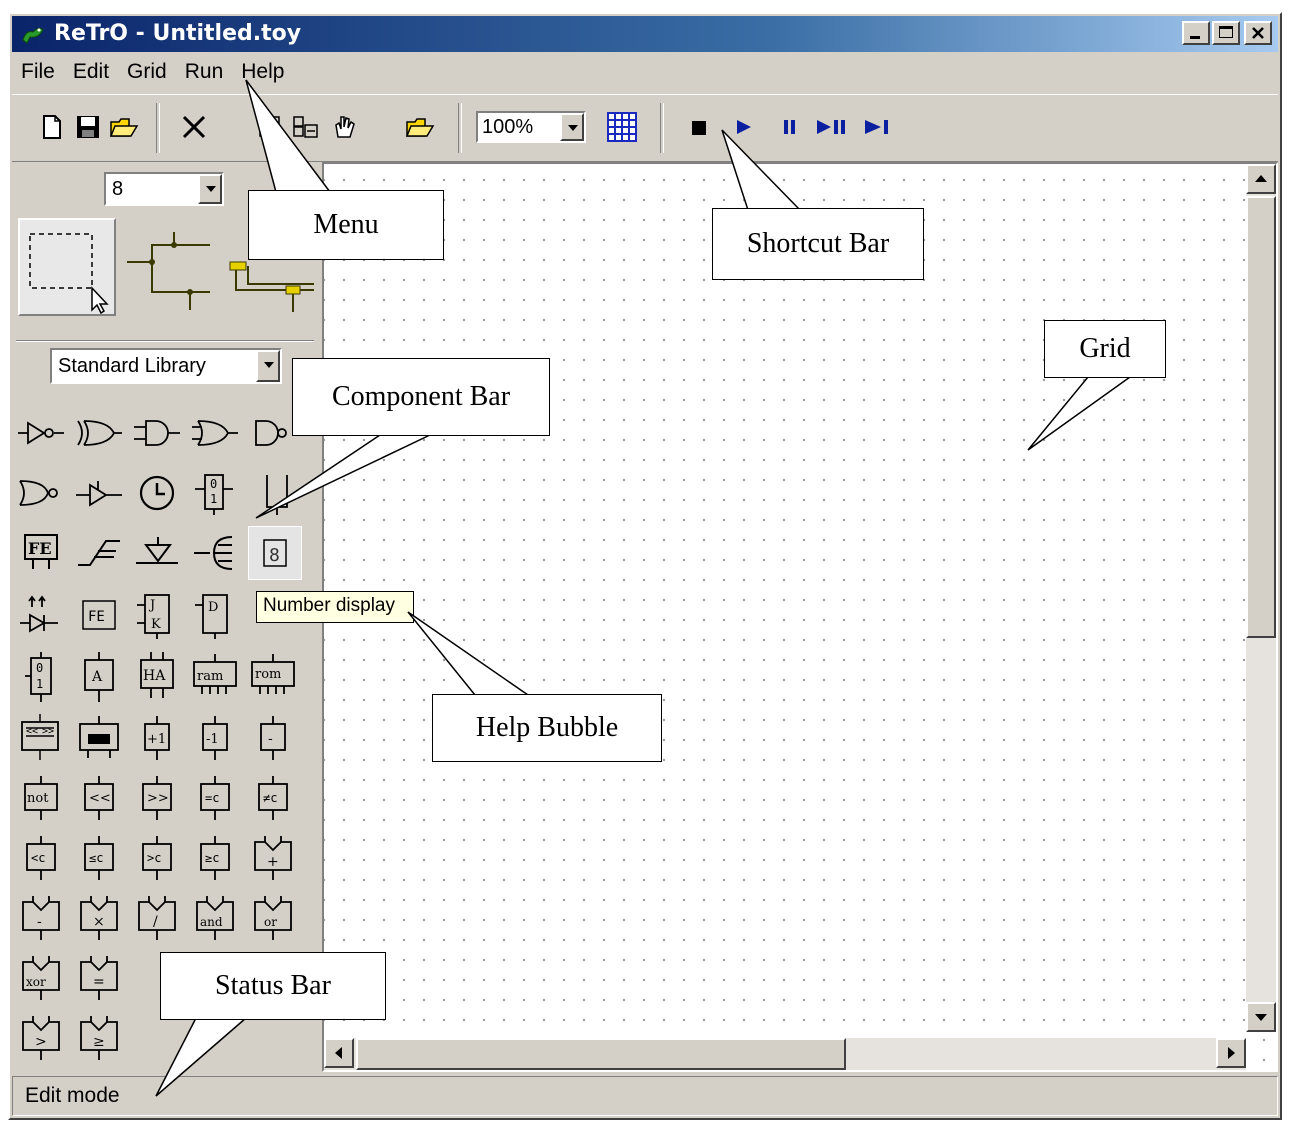 This screenshot has height=1122, width=1289. I want to click on half-adder-component: HA, so click(157, 677).